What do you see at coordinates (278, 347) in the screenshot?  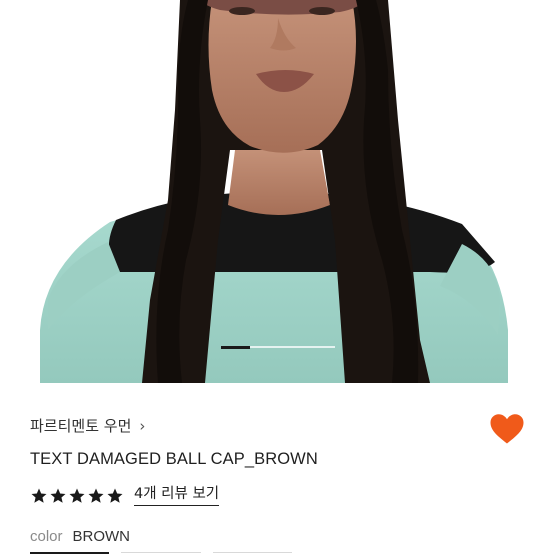 I see `carousel-progress-track` at bounding box center [278, 347].